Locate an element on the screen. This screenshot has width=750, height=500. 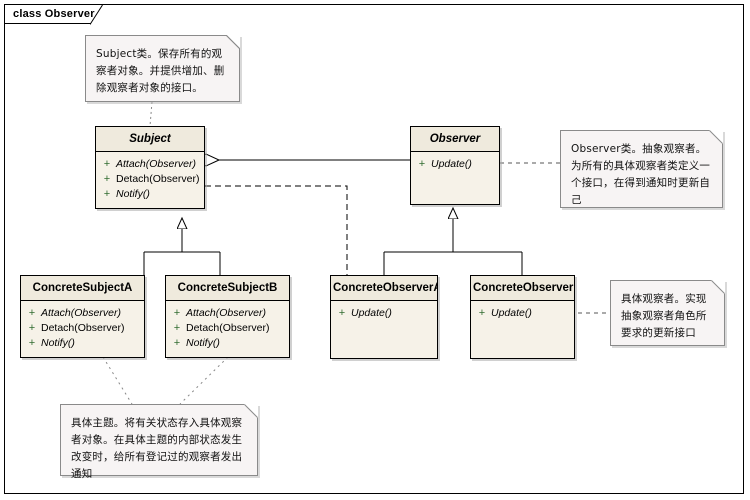
class-title-concrete-subject-b: ConcreteSubjectB is located at coordinates (227, 288).